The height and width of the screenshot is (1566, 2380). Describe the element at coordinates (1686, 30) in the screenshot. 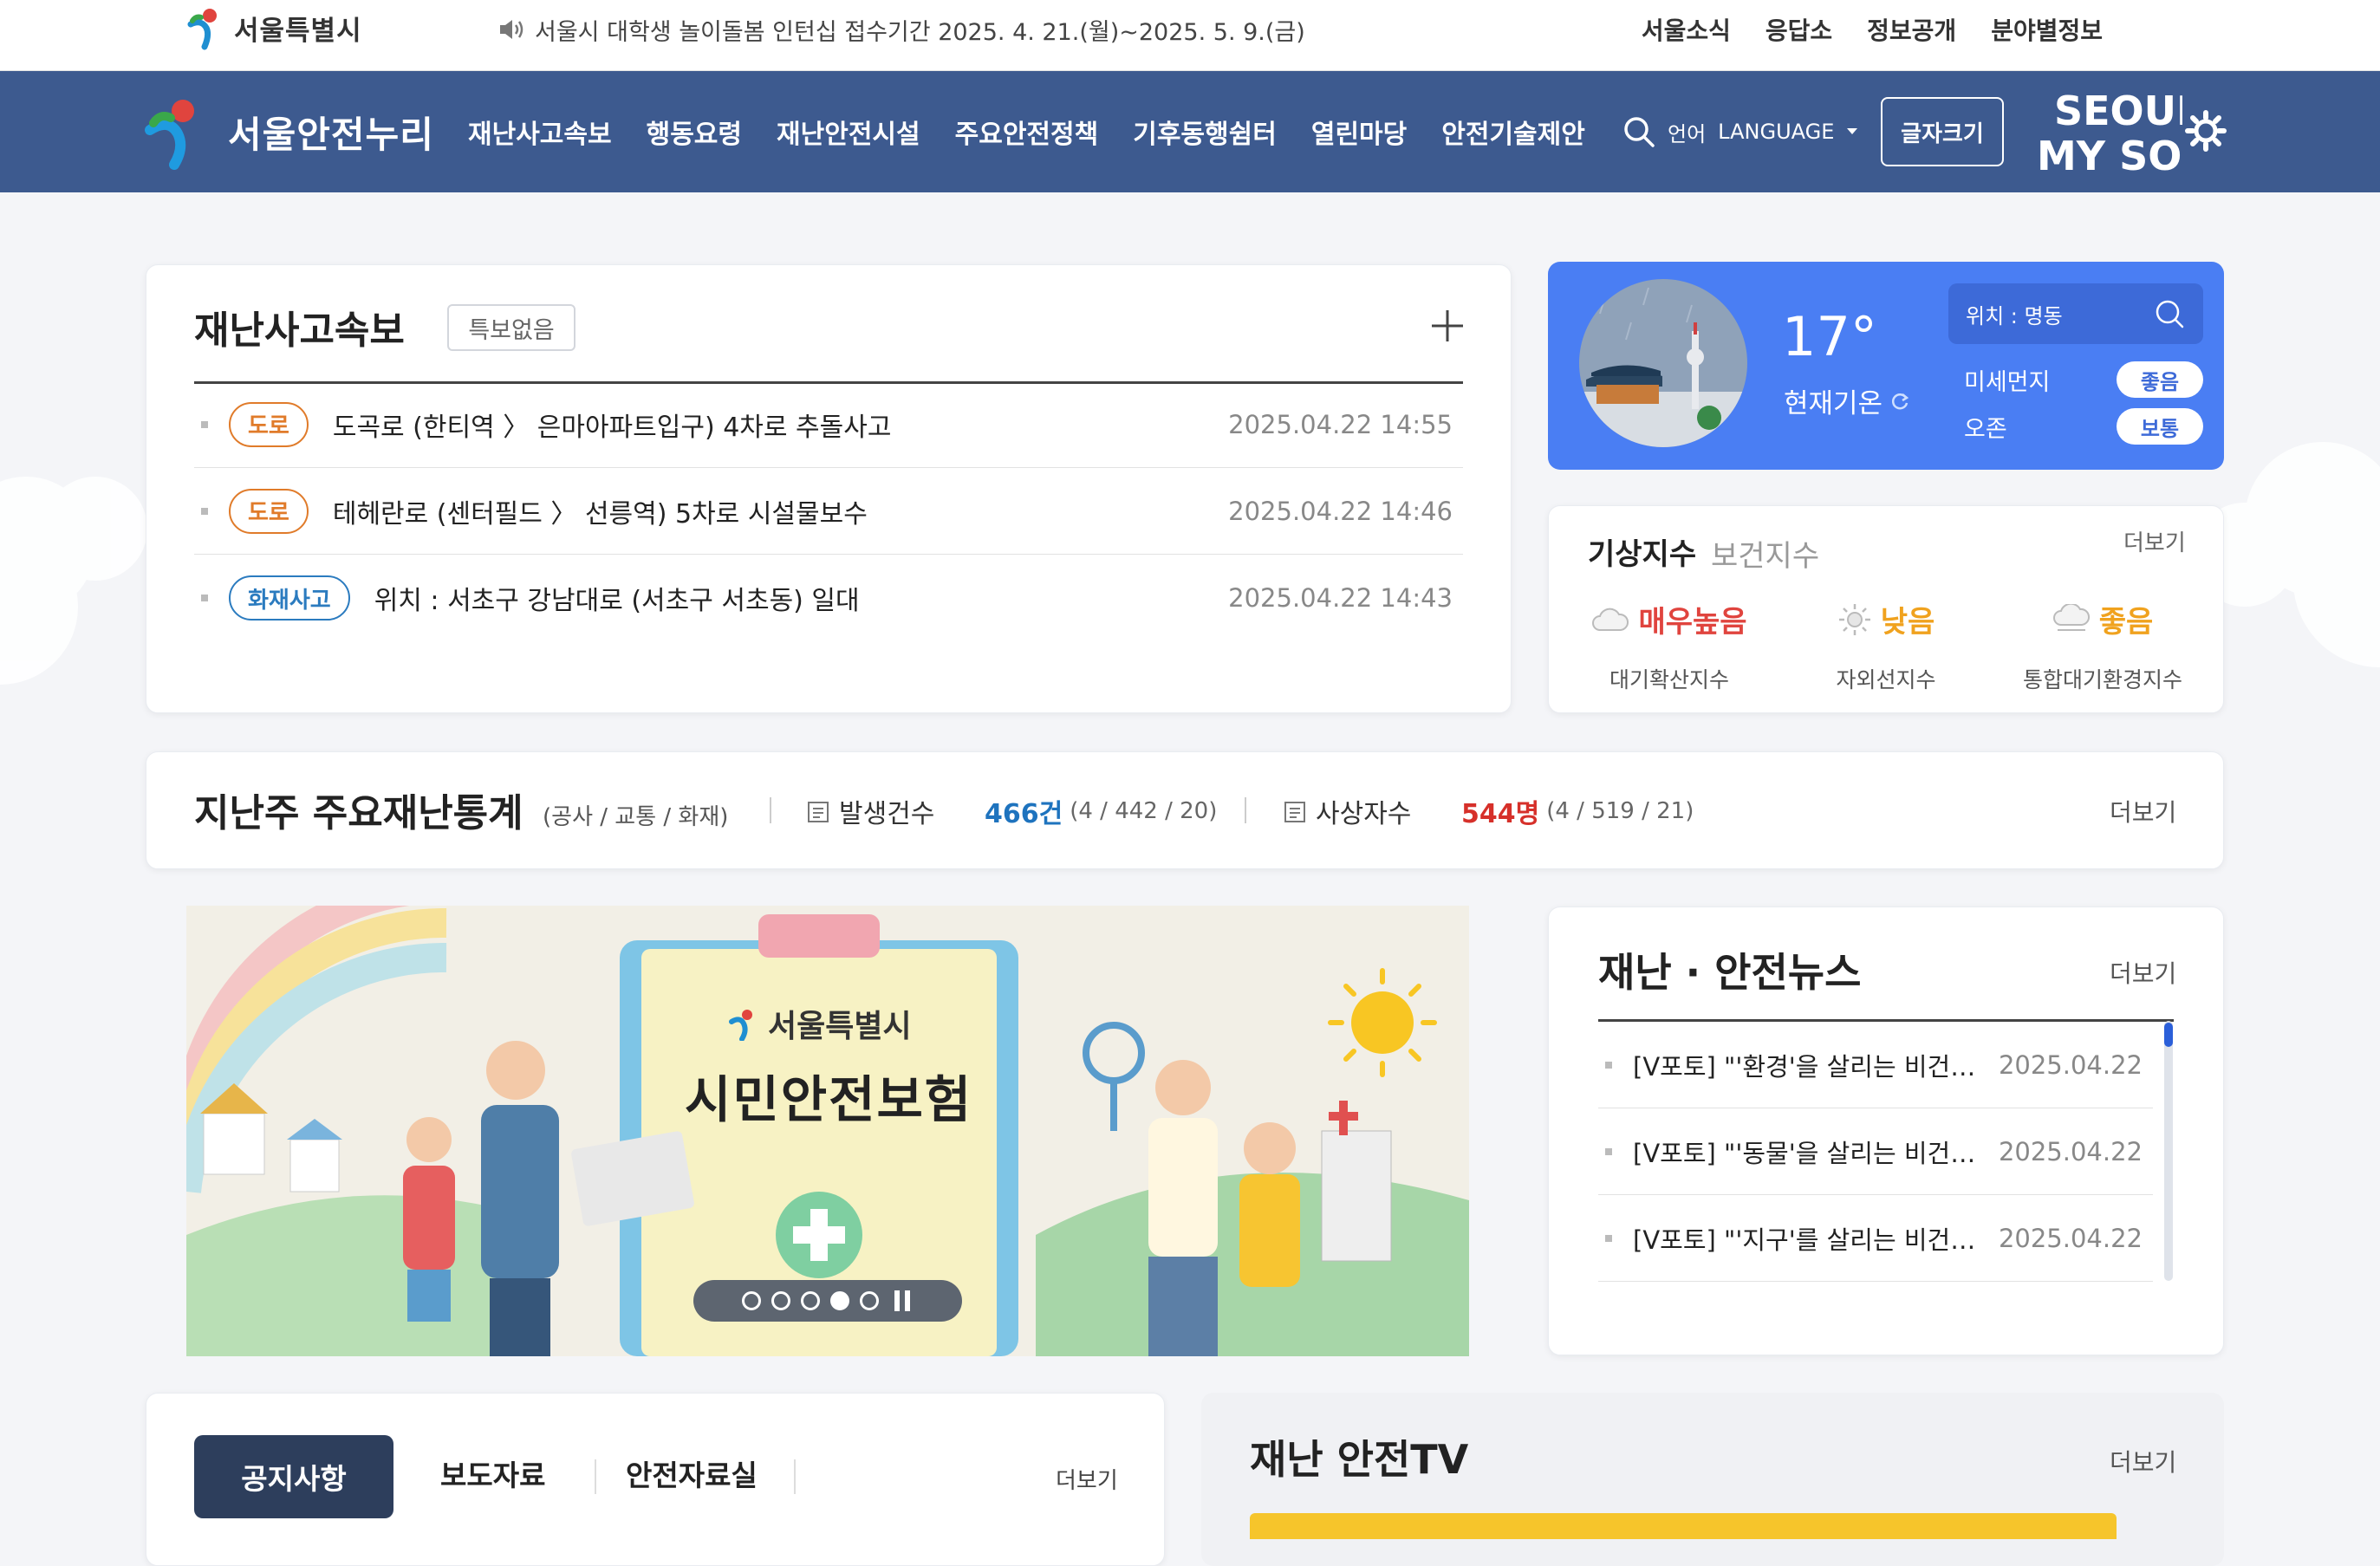

I see `link-seoul-news: 서울소식` at that location.